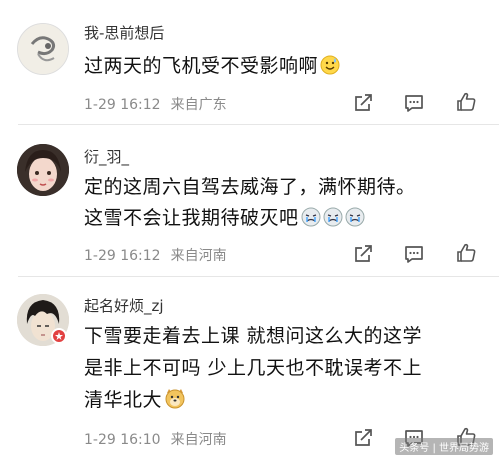 This screenshot has height=459, width=499. Describe the element at coordinates (201, 66) in the screenshot. I see `comment-text: 过两天的飞机受不受影响啊` at that location.